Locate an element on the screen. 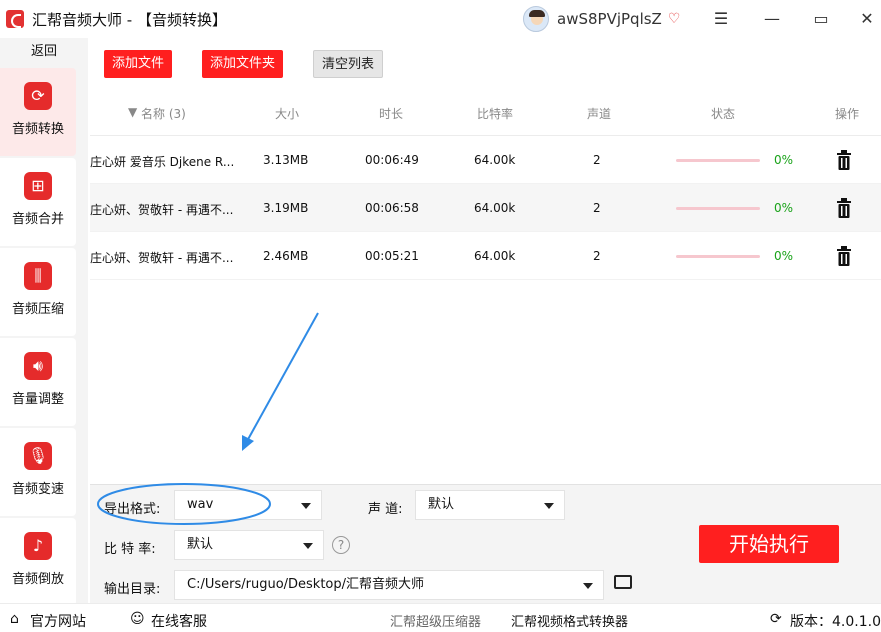 Image resolution: width=881 pixels, height=632 pixels. sidebar-item-audio-merge: ⊞ 音频合并 is located at coordinates (38, 202).